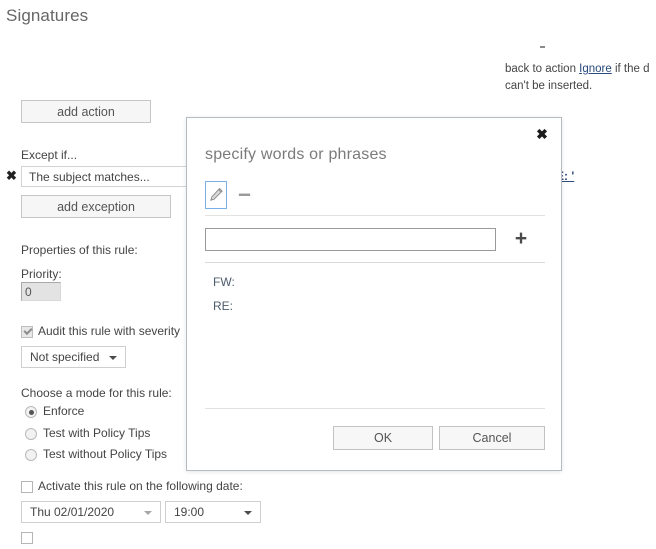 The width and height of the screenshot is (656, 549). What do you see at coordinates (86, 111) in the screenshot?
I see `add-action-button: add action` at bounding box center [86, 111].